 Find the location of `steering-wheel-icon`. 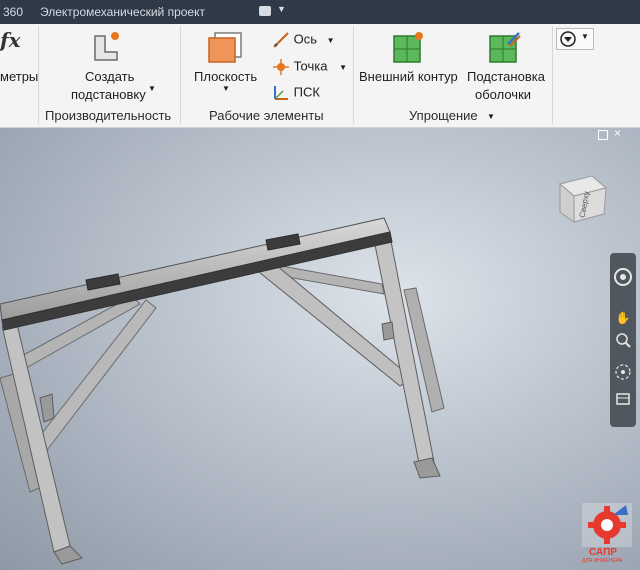

steering-wheel-icon is located at coordinates (623, 277).